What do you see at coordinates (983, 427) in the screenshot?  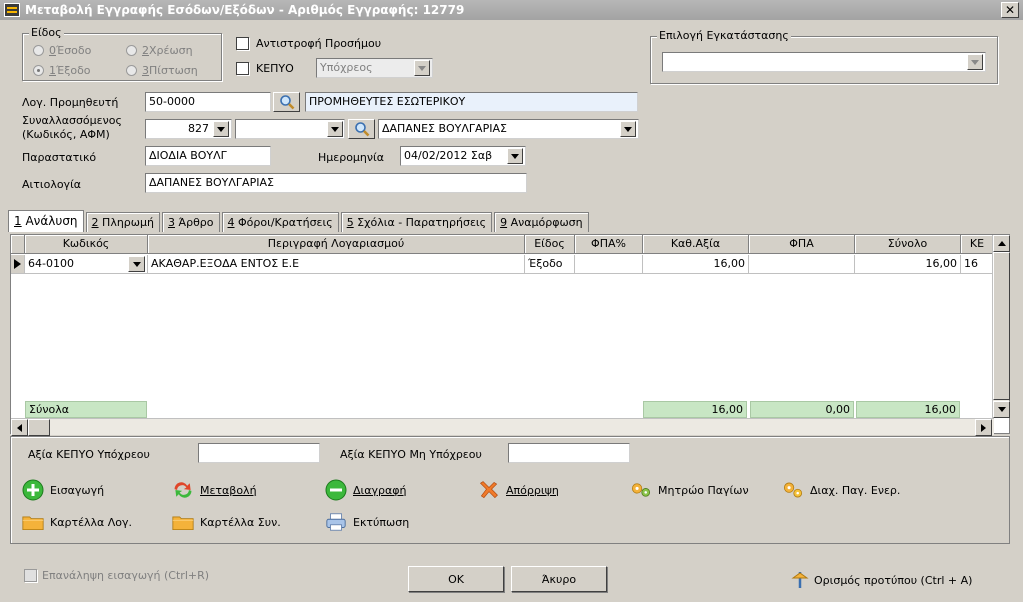 I see `scroll-right-icon` at bounding box center [983, 427].